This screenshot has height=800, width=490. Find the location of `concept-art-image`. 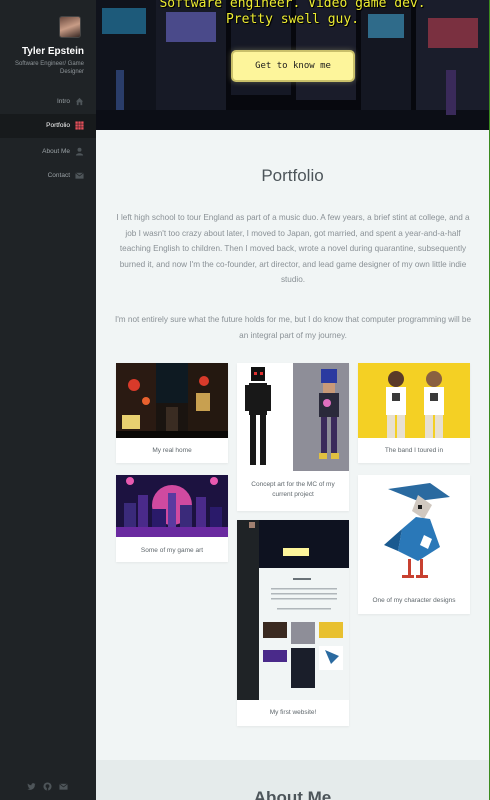

concept-art-image is located at coordinates (293, 417).